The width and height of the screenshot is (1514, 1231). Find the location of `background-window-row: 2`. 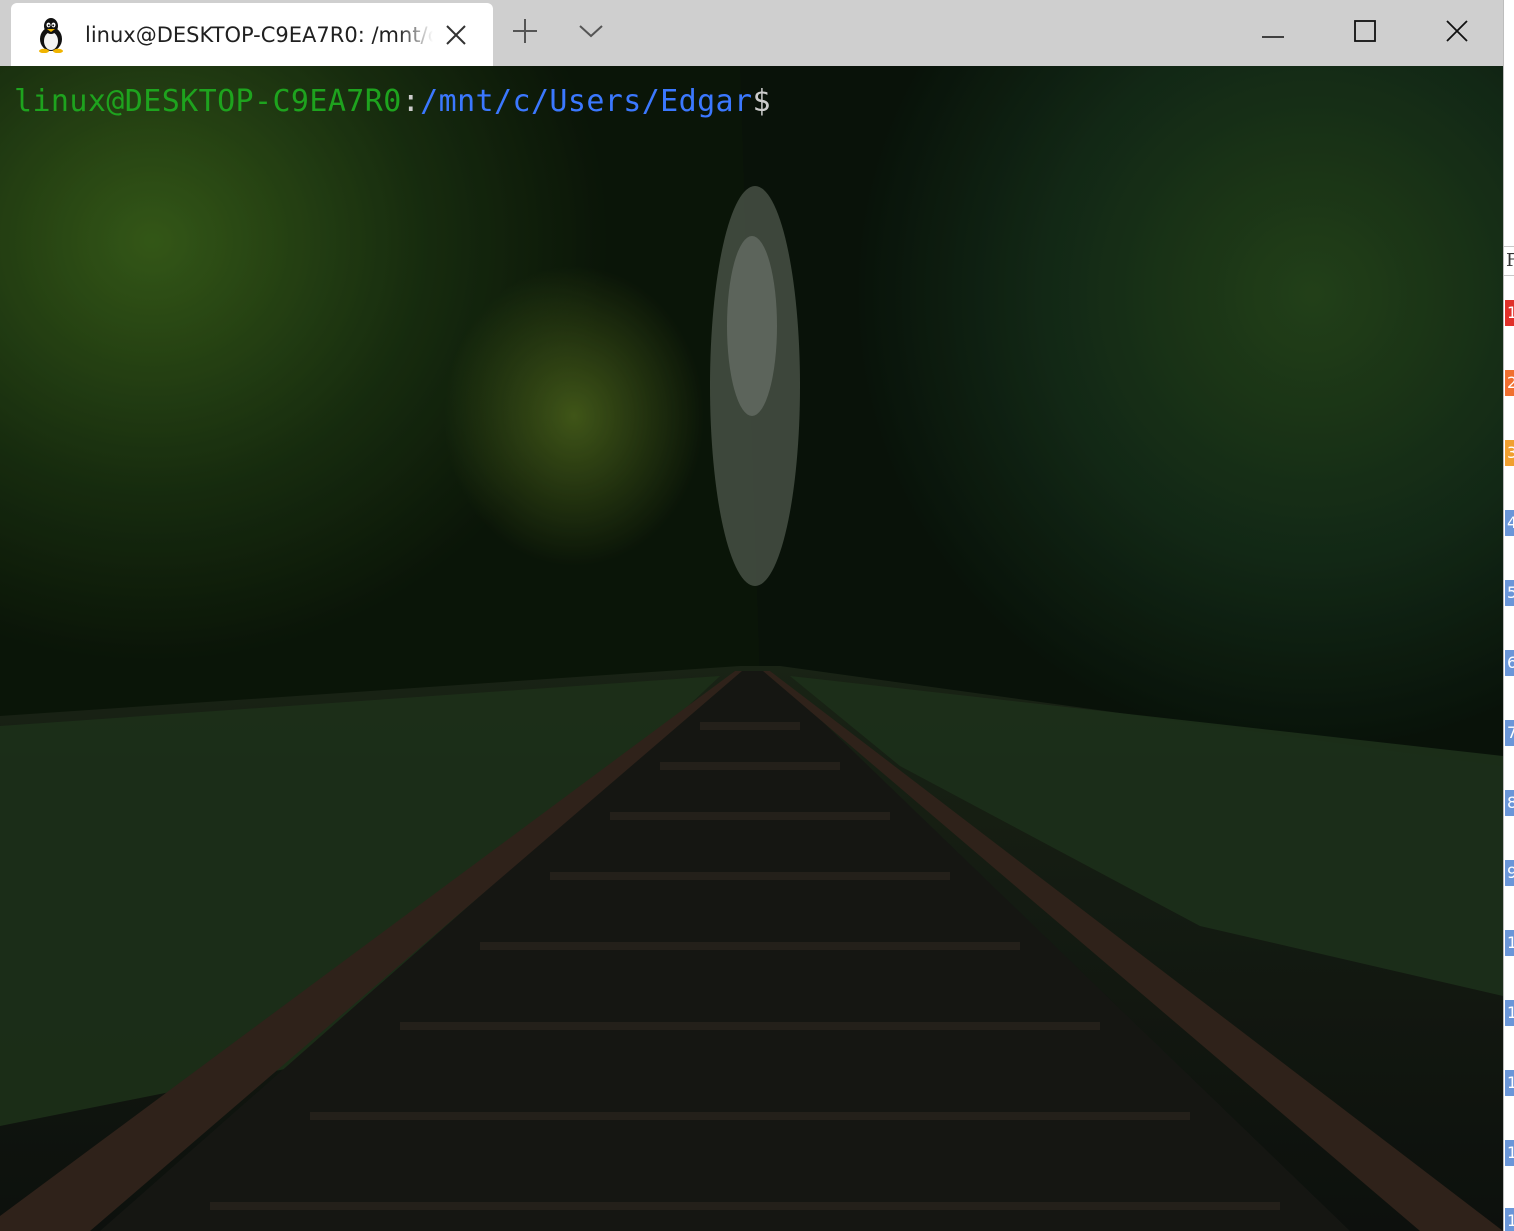

background-window-row: 2 is located at coordinates (1509, 383).